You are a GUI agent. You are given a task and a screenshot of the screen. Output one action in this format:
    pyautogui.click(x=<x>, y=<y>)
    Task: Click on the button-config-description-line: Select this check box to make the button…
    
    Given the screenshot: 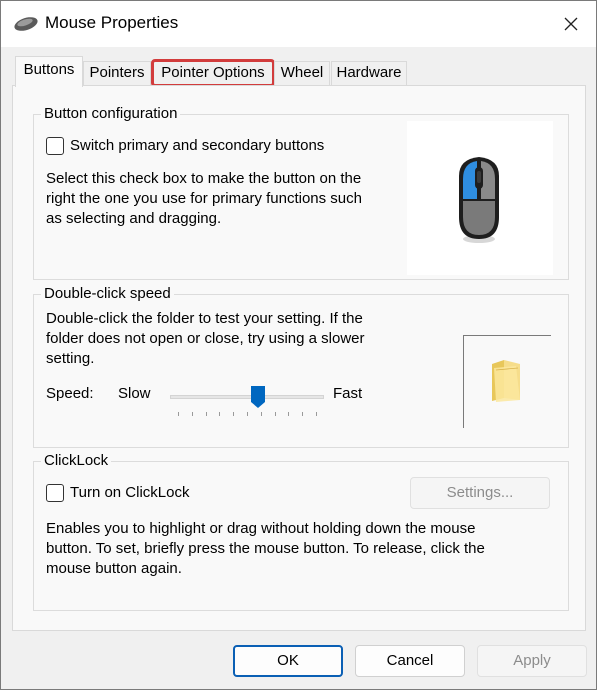 What is the action you would take?
    pyautogui.click(x=204, y=178)
    